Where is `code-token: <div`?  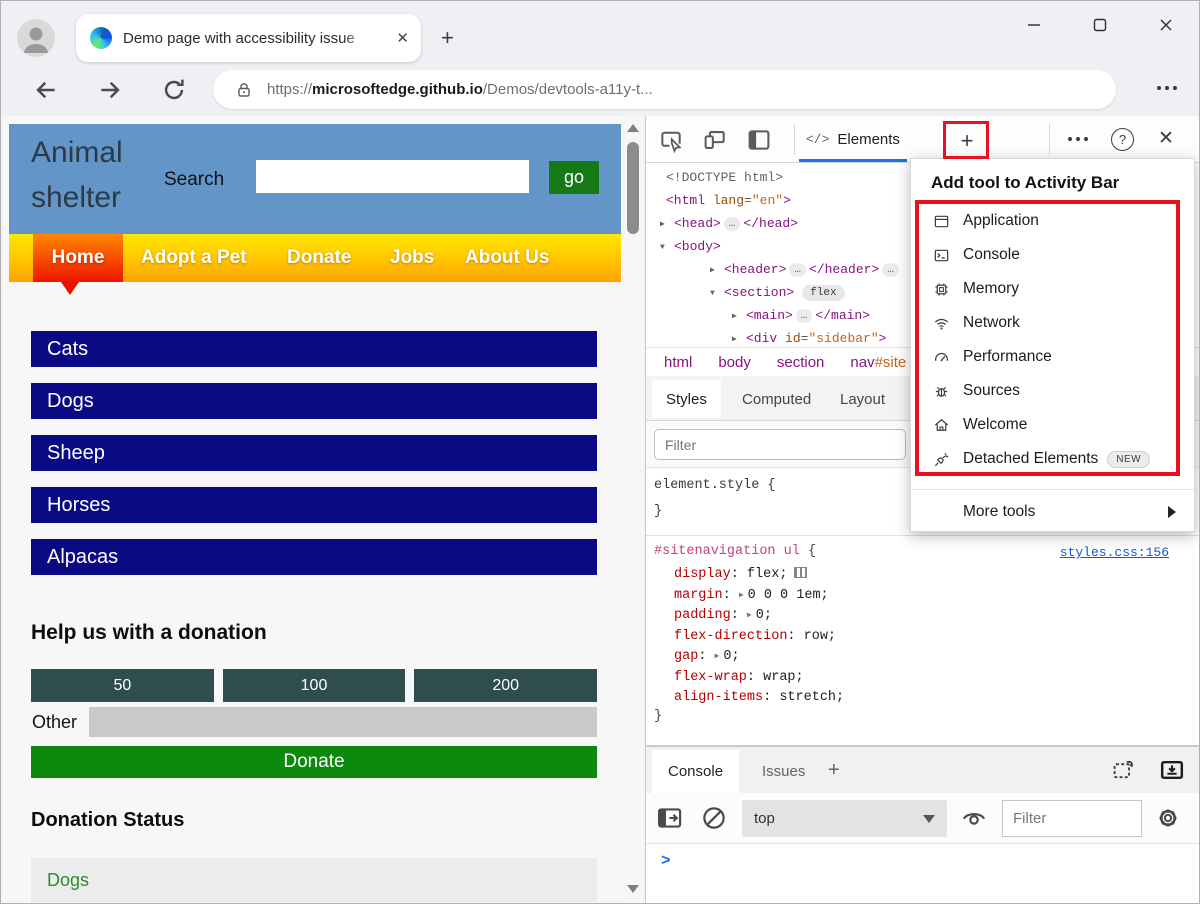
code-token: <div is located at coordinates (766, 338).